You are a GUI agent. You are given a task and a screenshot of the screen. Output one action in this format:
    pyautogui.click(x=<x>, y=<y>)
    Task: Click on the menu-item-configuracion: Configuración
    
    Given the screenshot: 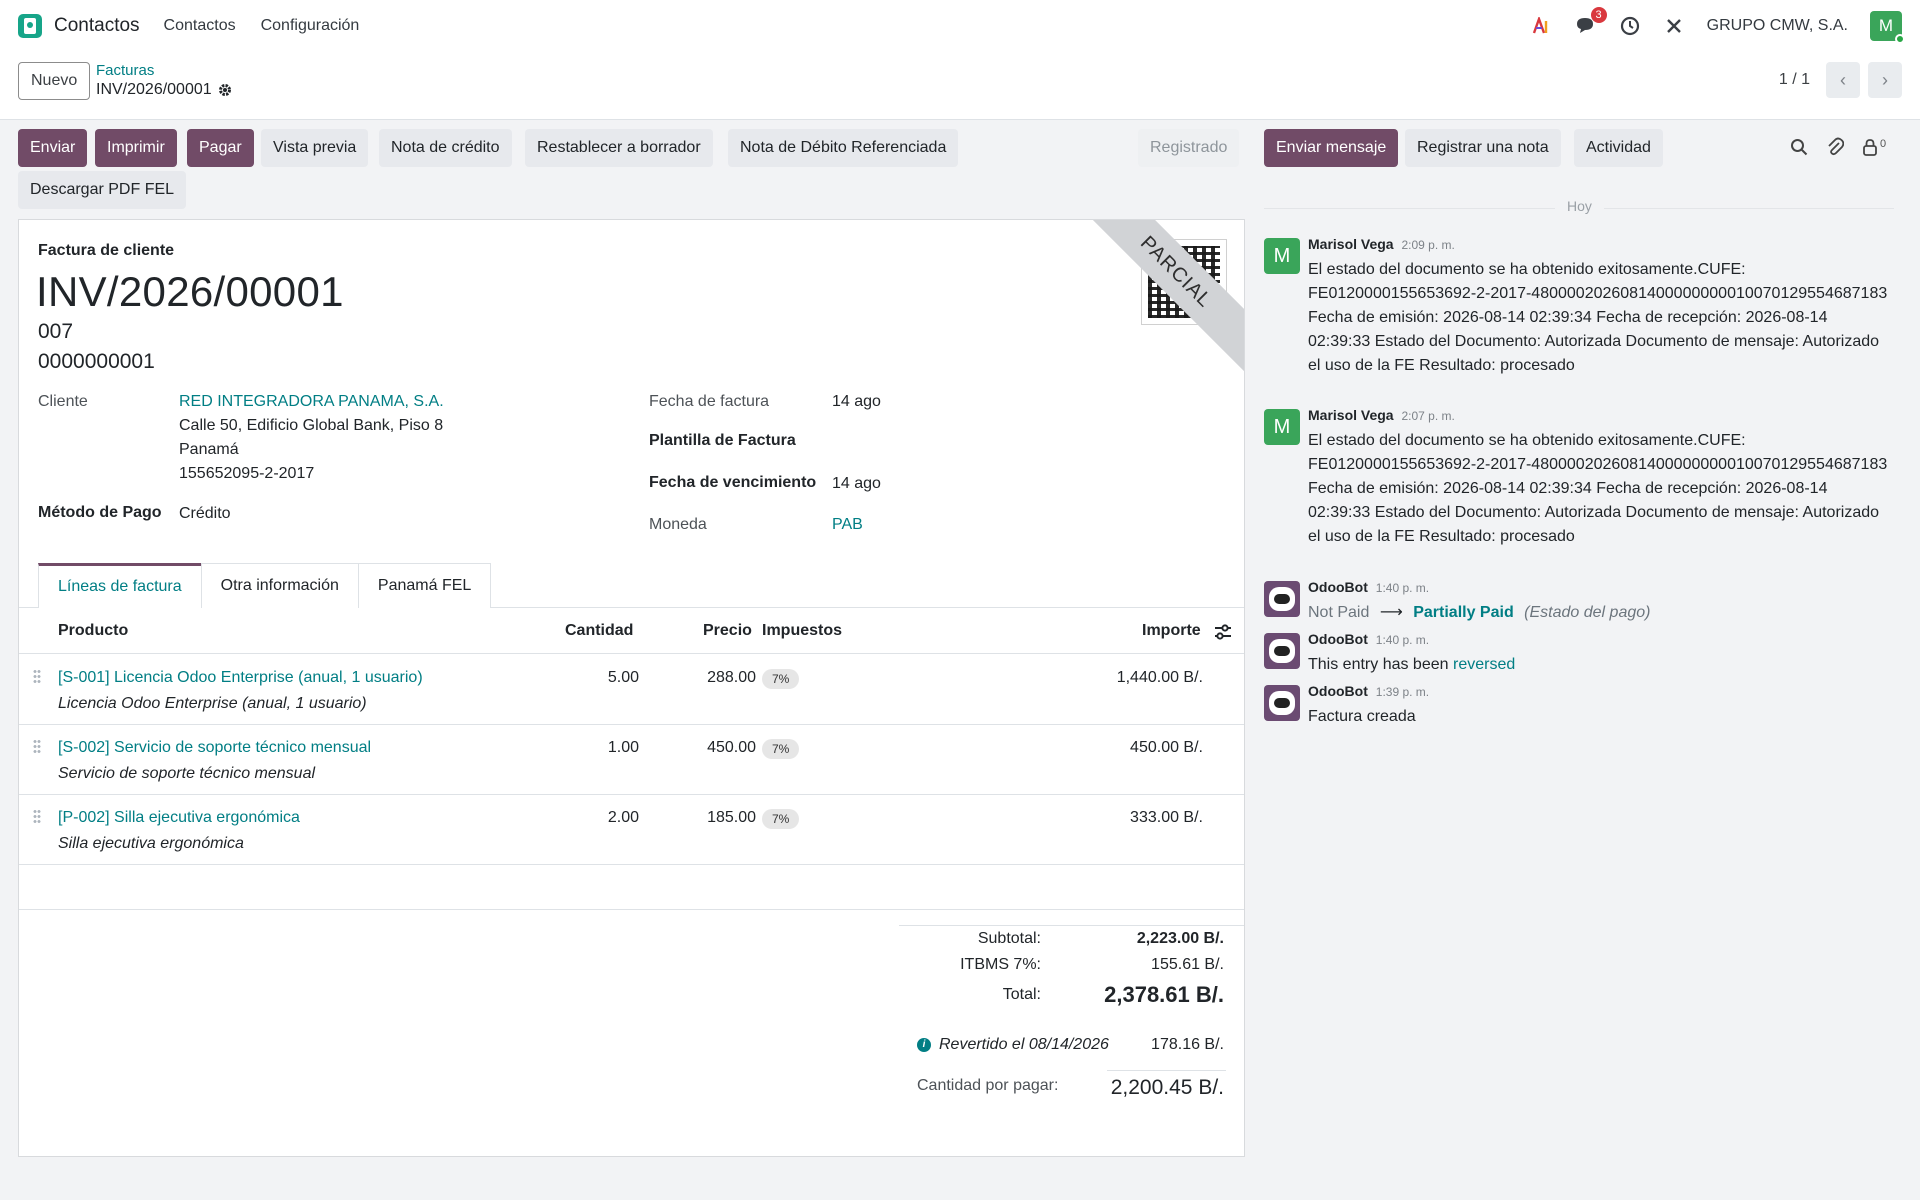 What is the action you would take?
    pyautogui.click(x=310, y=26)
    